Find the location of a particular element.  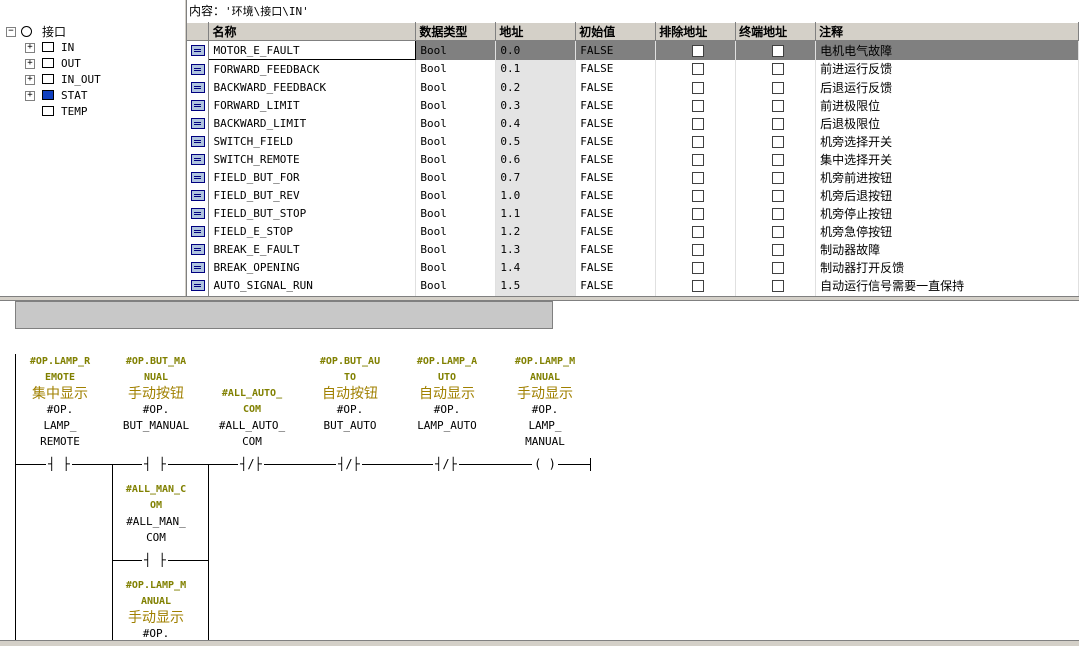

header-terminal-address: 终端地址 is located at coordinates (776, 31).